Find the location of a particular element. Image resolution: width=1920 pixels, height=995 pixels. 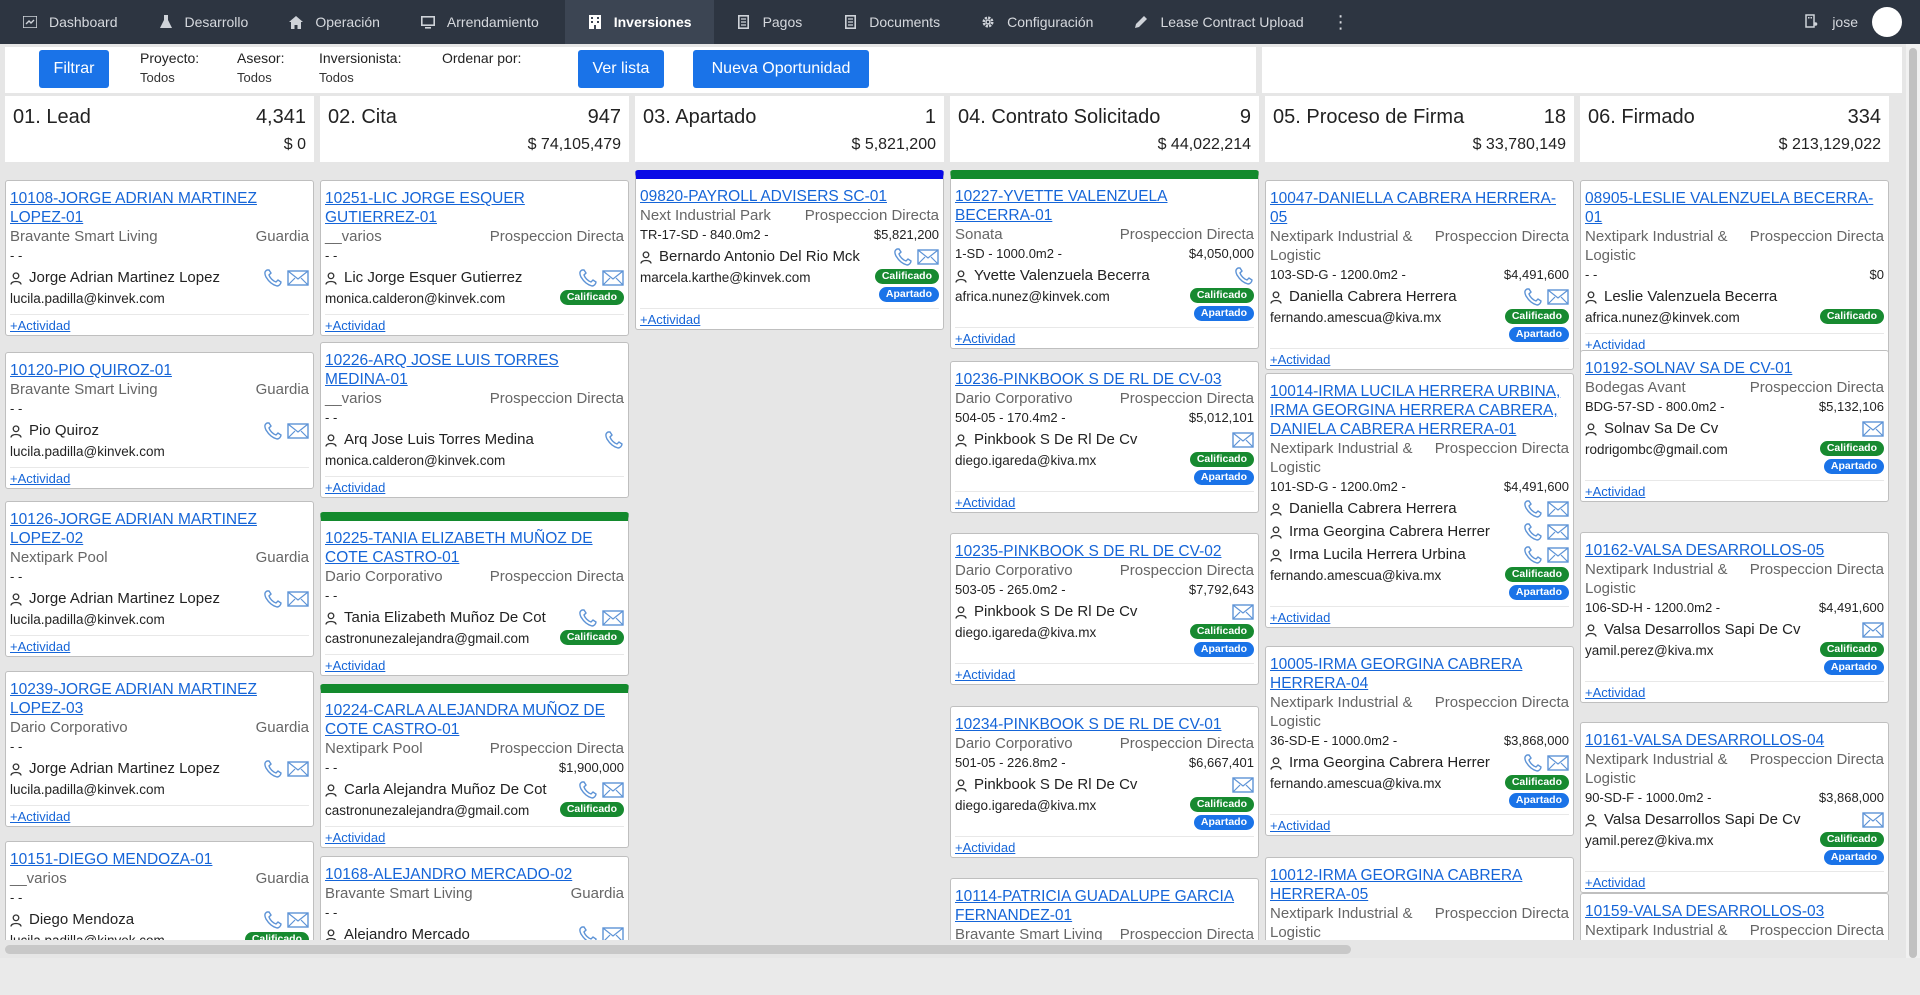

card-title-link: 10235-PINKBOOK S DE RL DE CV-02 is located at coordinates (1104, 551).